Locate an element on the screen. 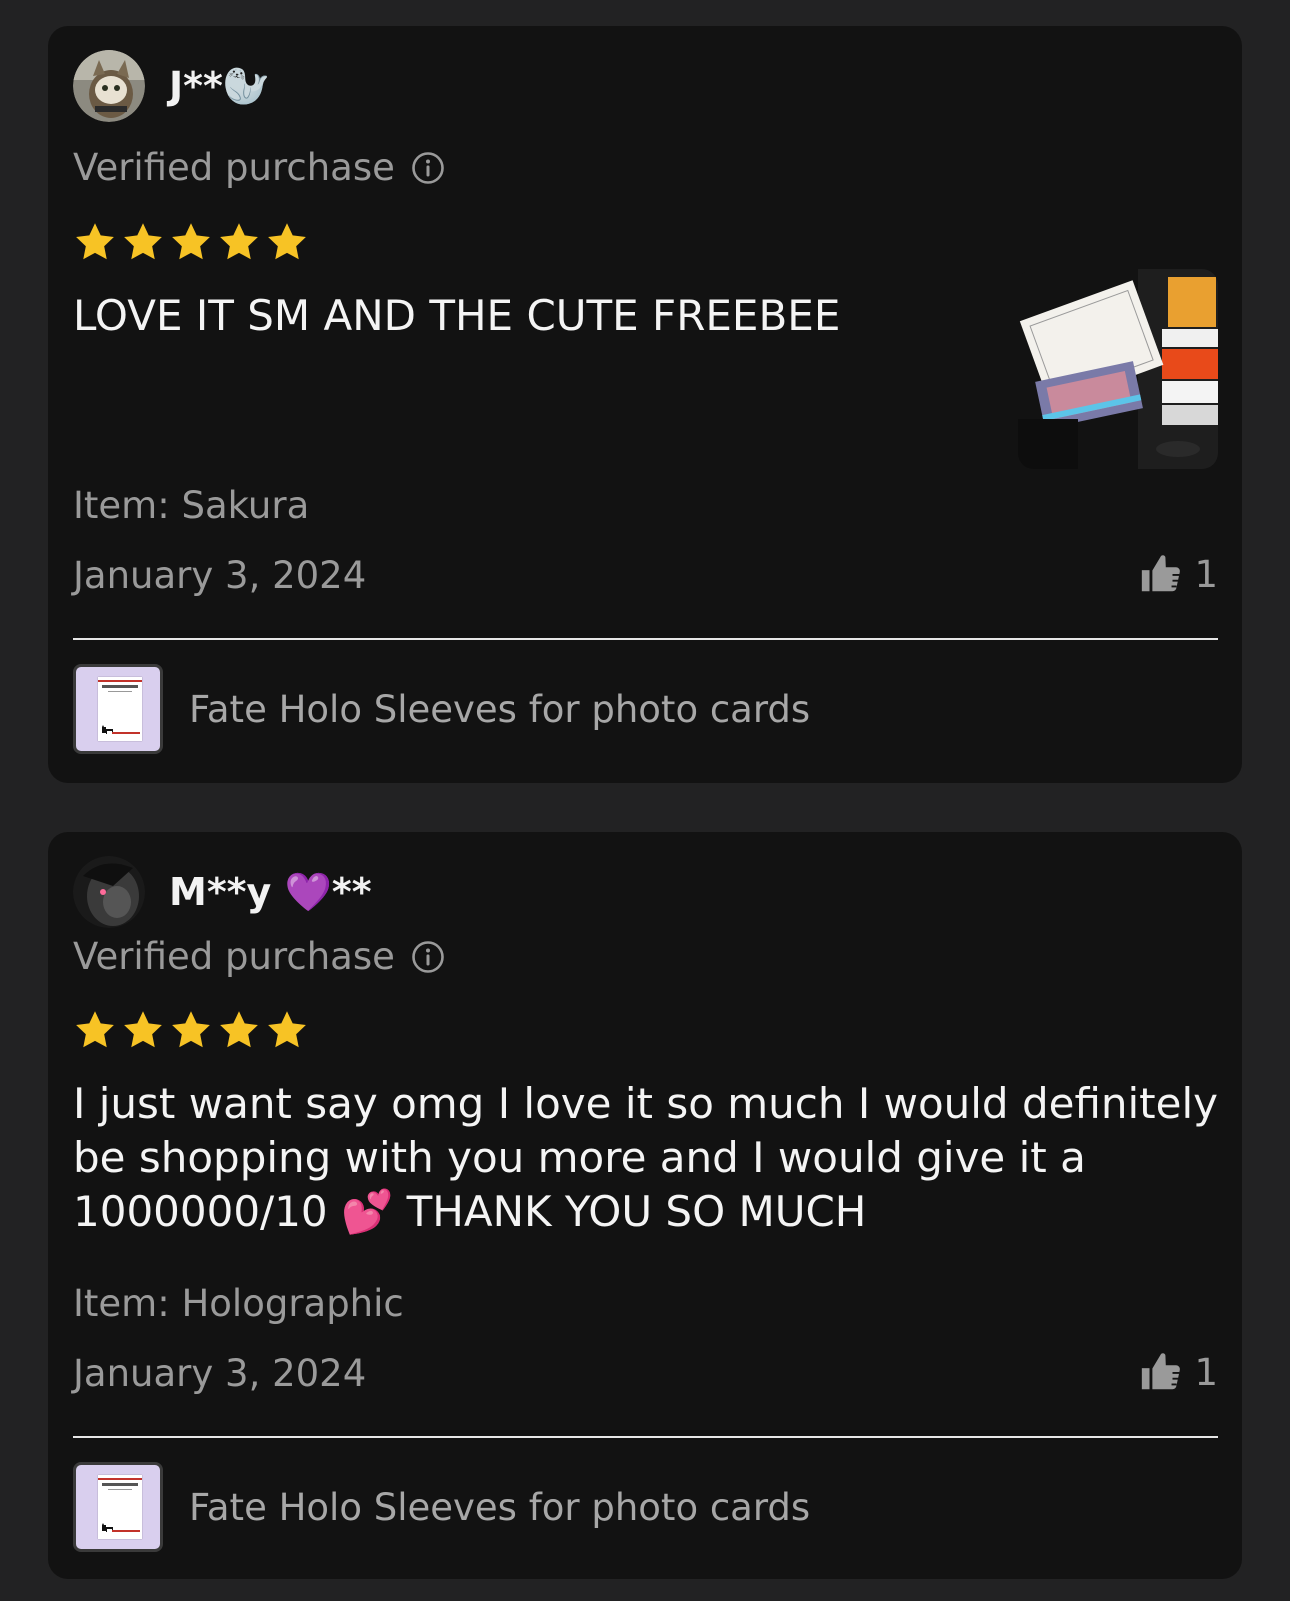 The height and width of the screenshot is (1601, 1290). review-text: LOVE IT SM AND THE CUTE FREEBEE is located at coordinates (457, 315).